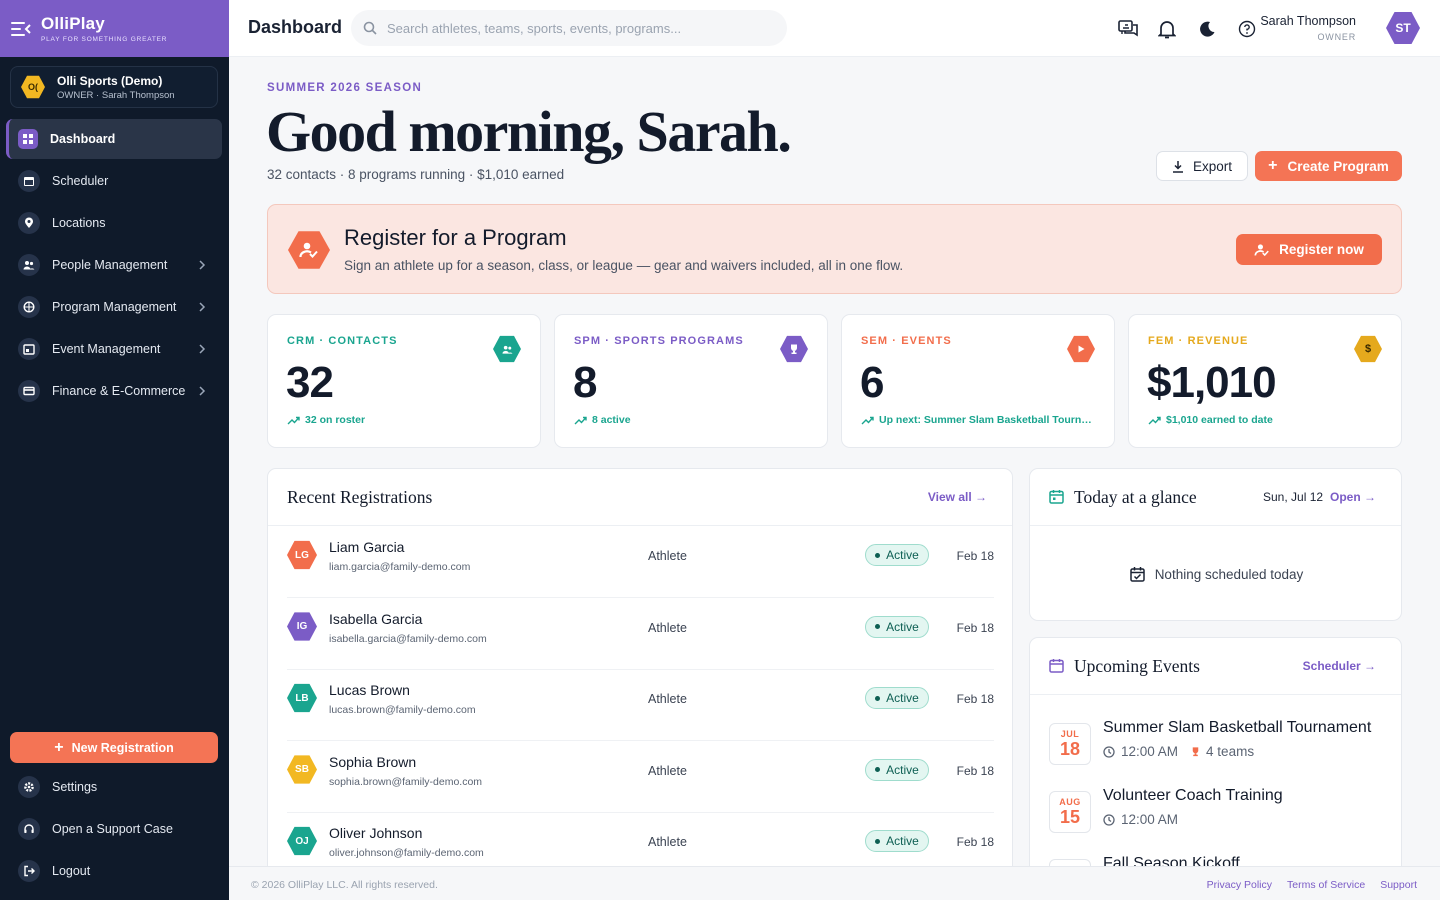 The height and width of the screenshot is (900, 1440). I want to click on stat-footnote: $1,010 earned to date, so click(1219, 420).